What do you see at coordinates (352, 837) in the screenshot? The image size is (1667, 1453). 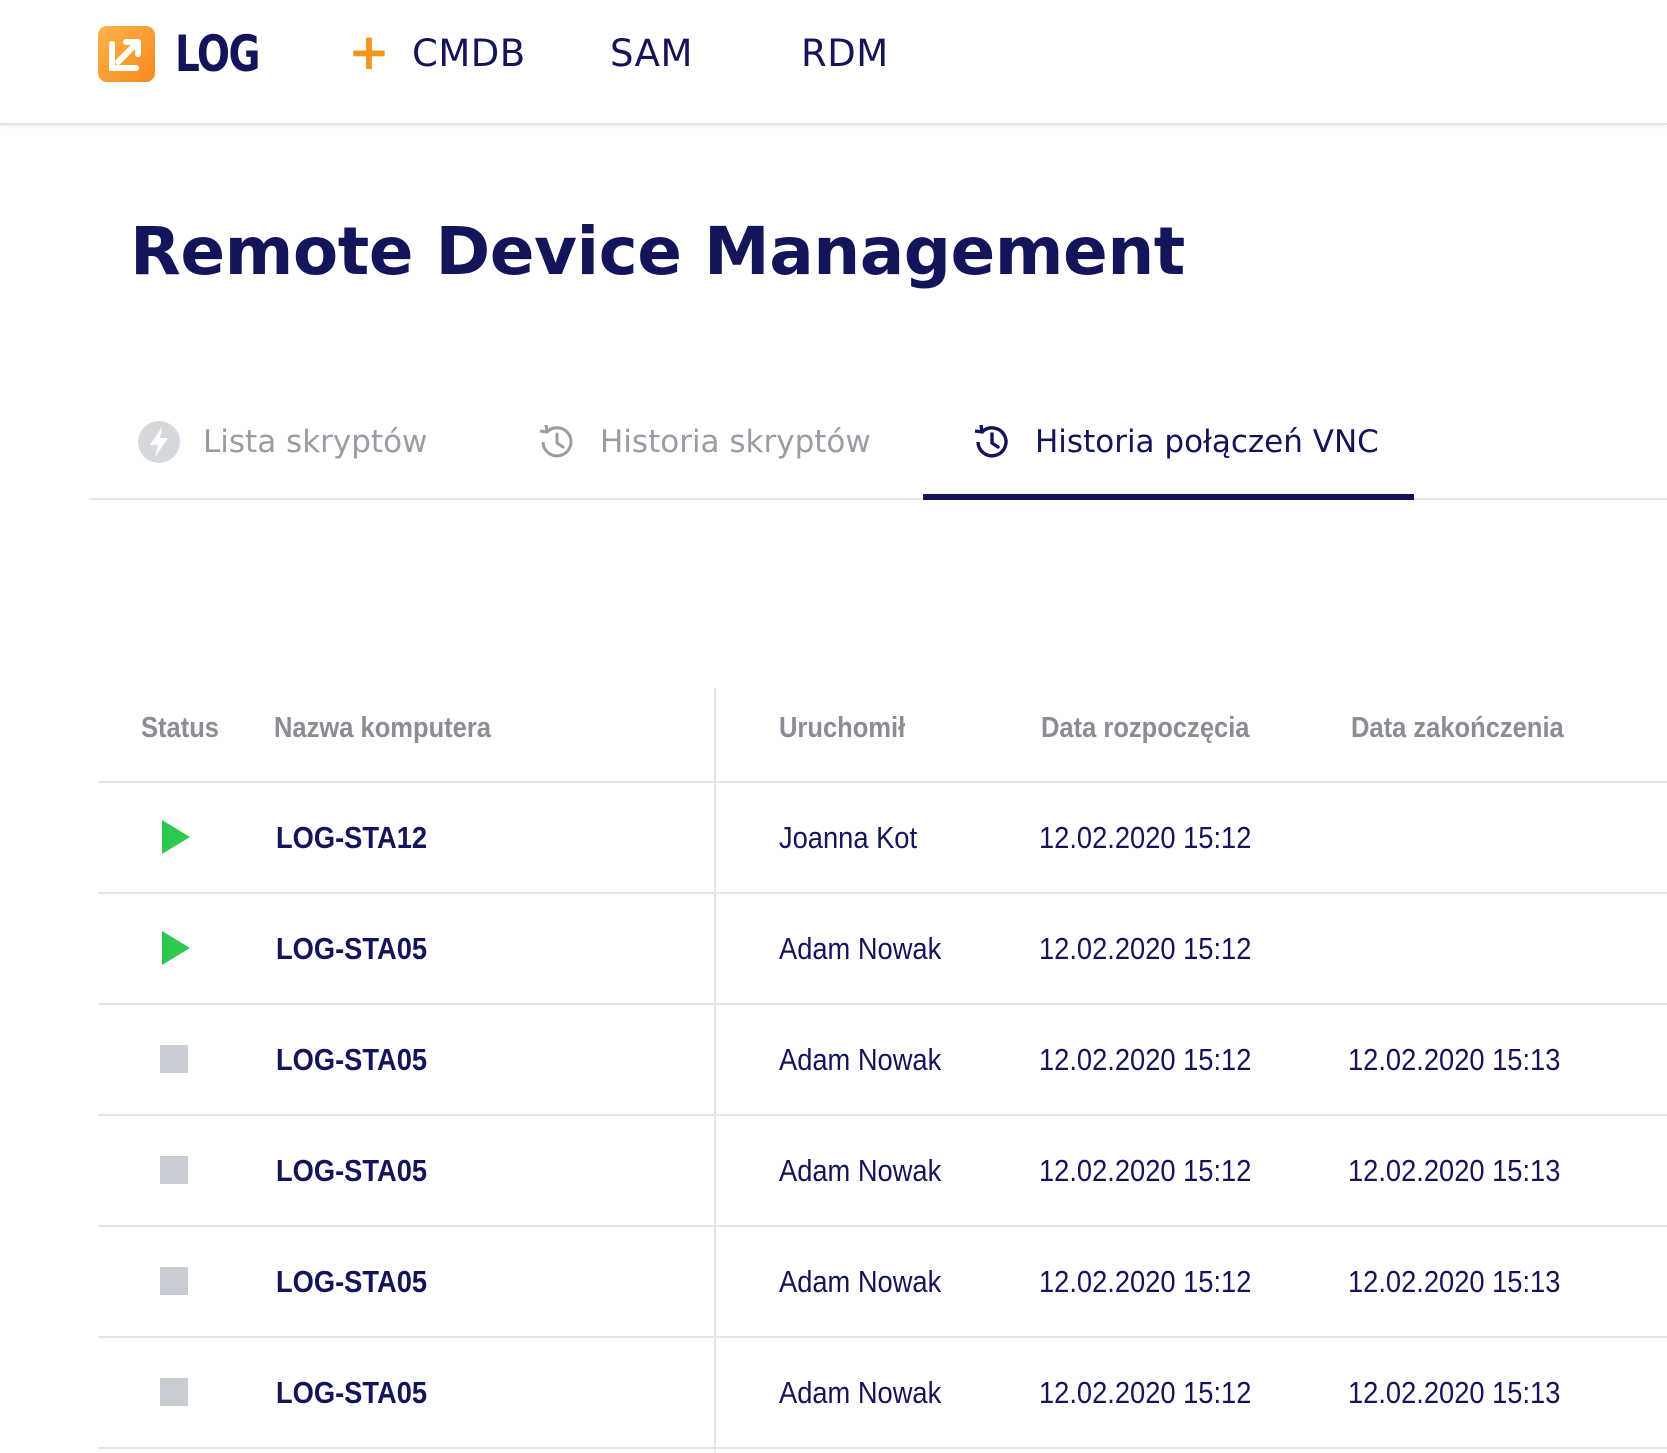 I see `computer-name: LOG-STA12` at bounding box center [352, 837].